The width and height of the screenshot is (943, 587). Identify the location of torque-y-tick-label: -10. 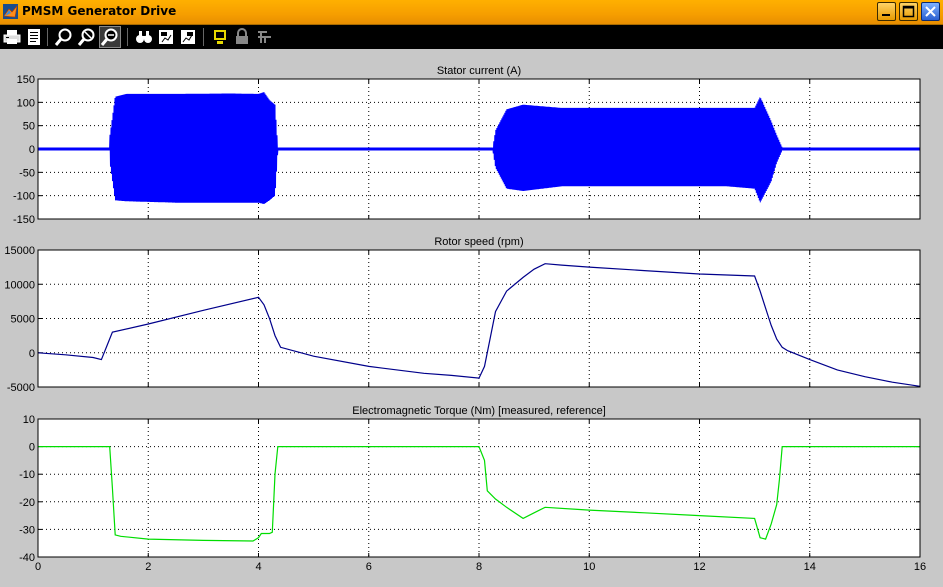
(27, 475).